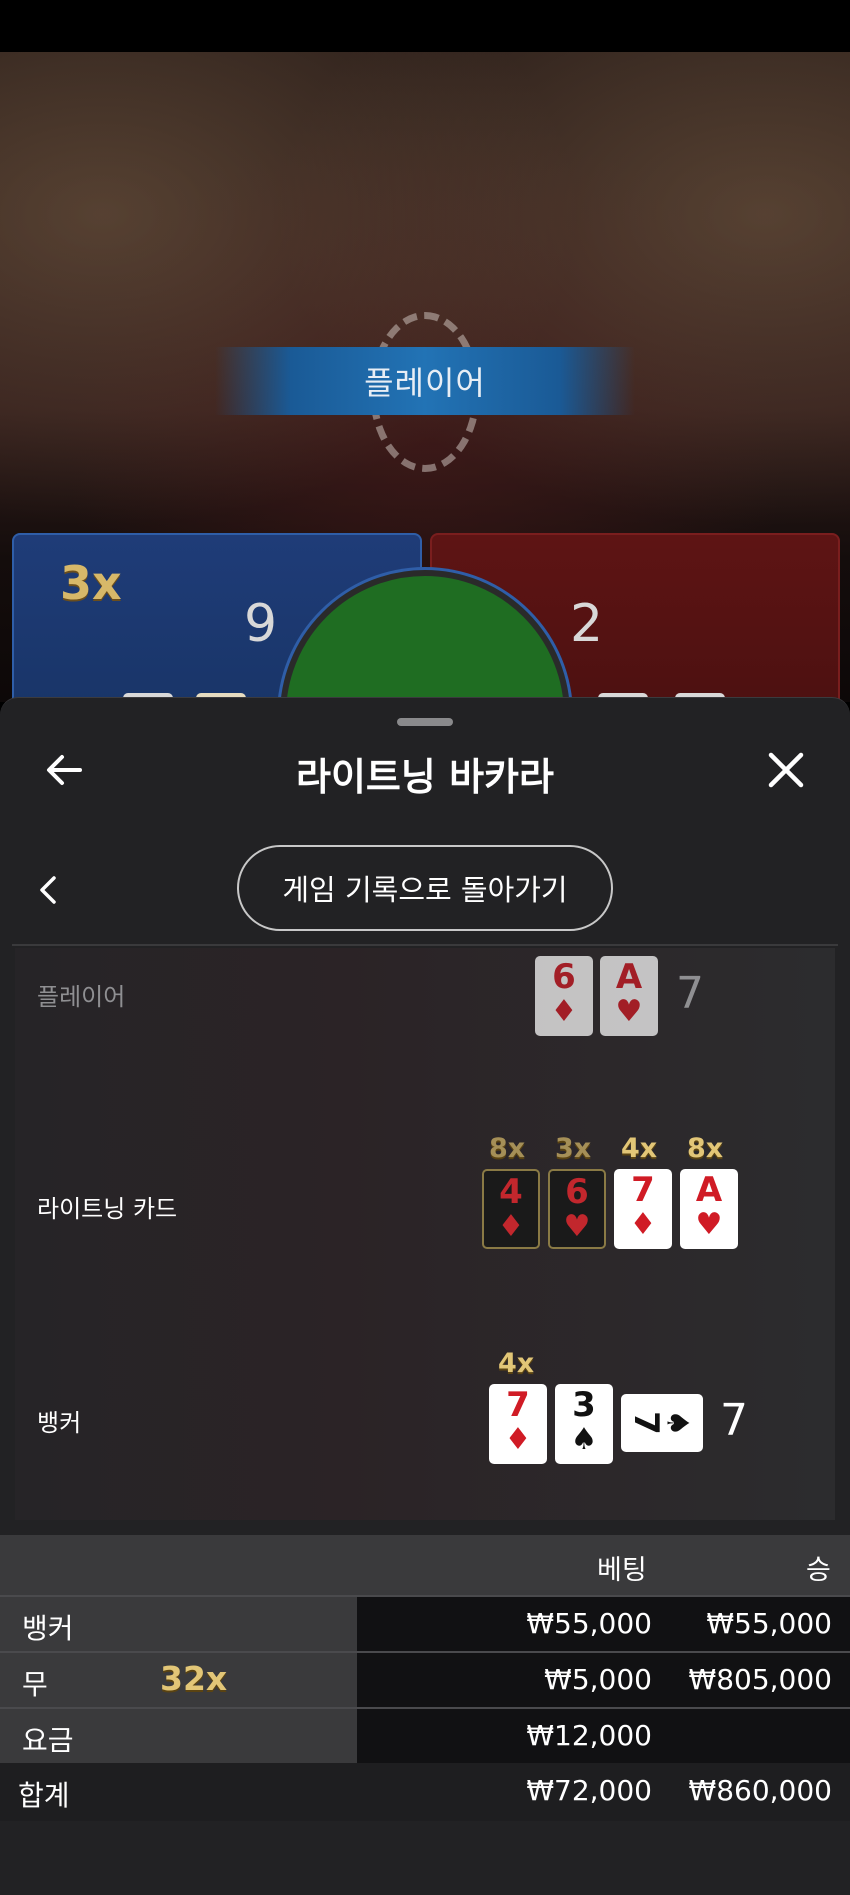 This screenshot has height=1895, width=850. Describe the element at coordinates (425, 1736) in the screenshot. I see `table-row: 요금 ₩12,000` at that location.